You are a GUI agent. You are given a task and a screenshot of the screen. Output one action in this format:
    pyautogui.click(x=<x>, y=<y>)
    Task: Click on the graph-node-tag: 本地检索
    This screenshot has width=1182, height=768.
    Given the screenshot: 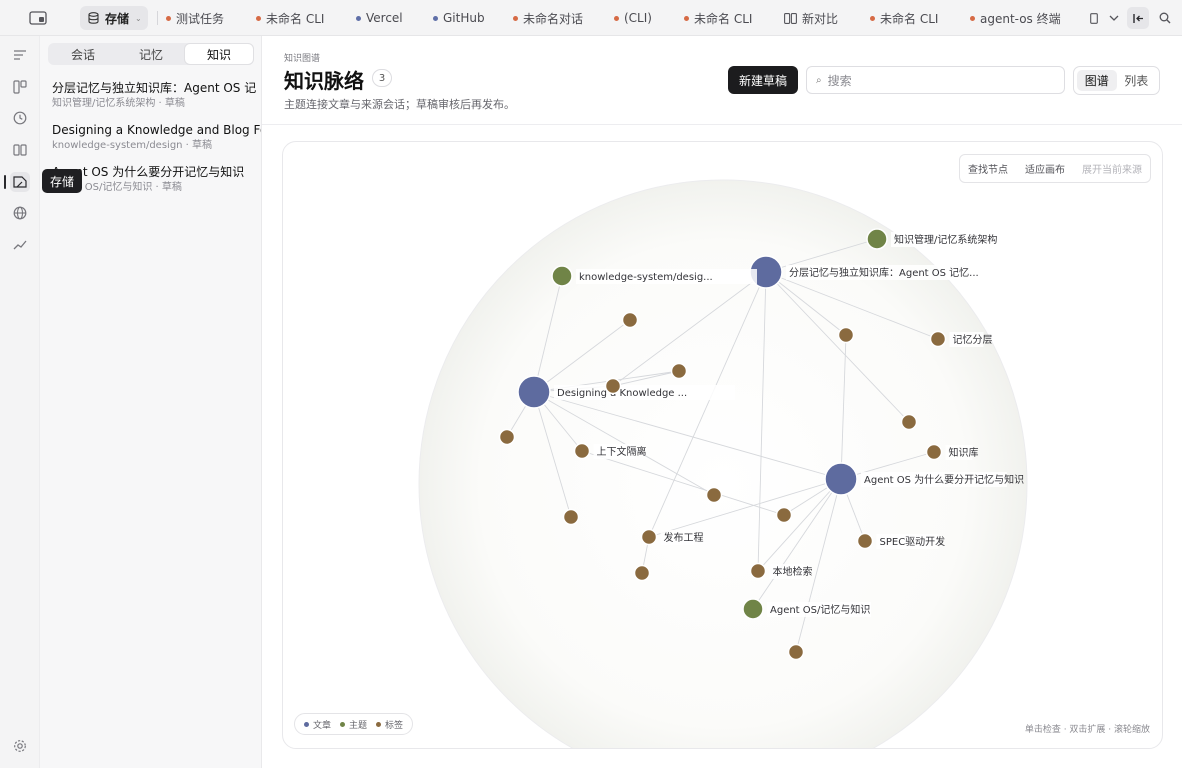 What is the action you would take?
    pyautogui.click(x=781, y=571)
    